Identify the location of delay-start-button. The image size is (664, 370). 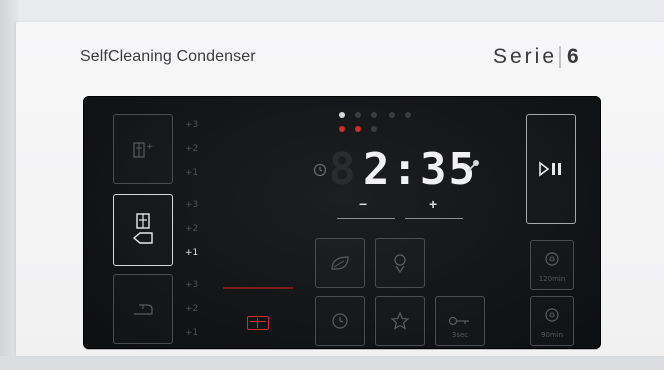
(340, 321).